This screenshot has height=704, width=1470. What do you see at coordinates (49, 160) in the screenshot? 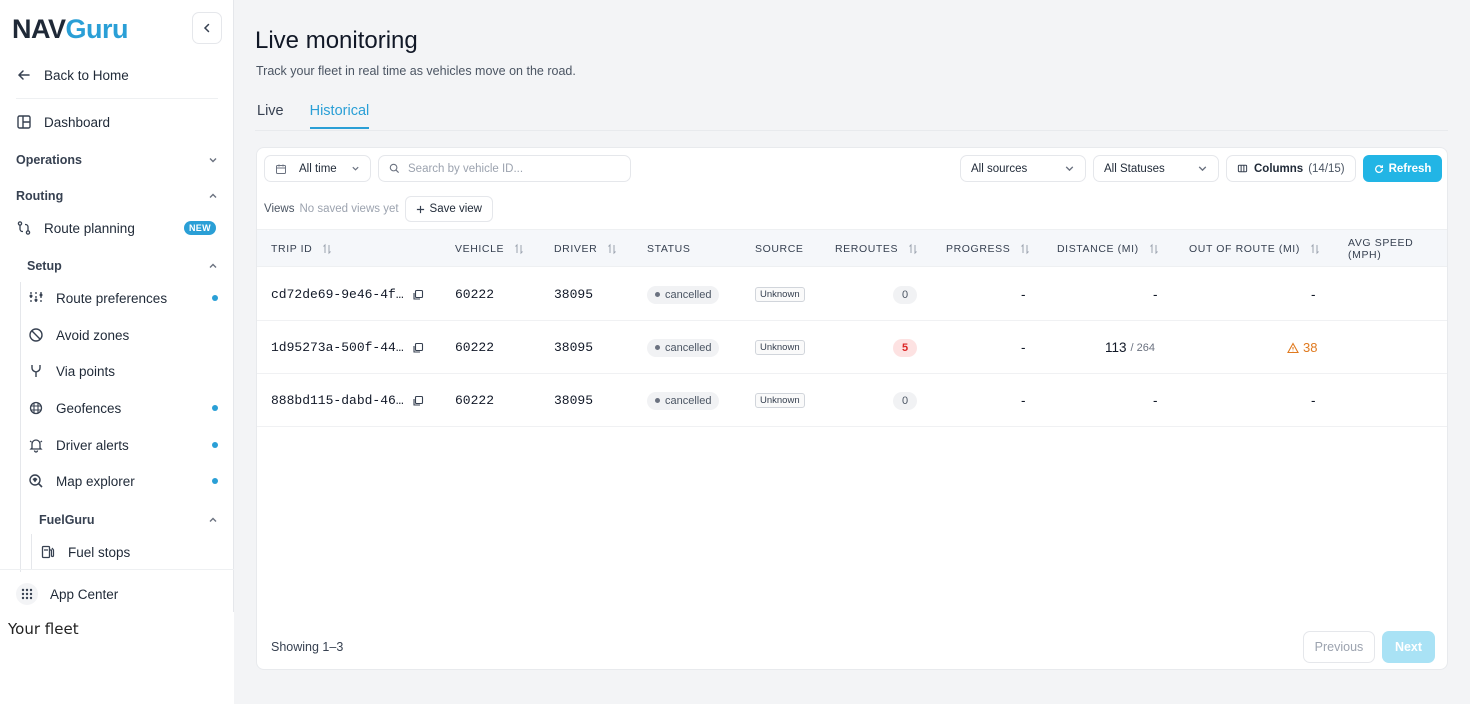
I see `section-label: Operations` at bounding box center [49, 160].